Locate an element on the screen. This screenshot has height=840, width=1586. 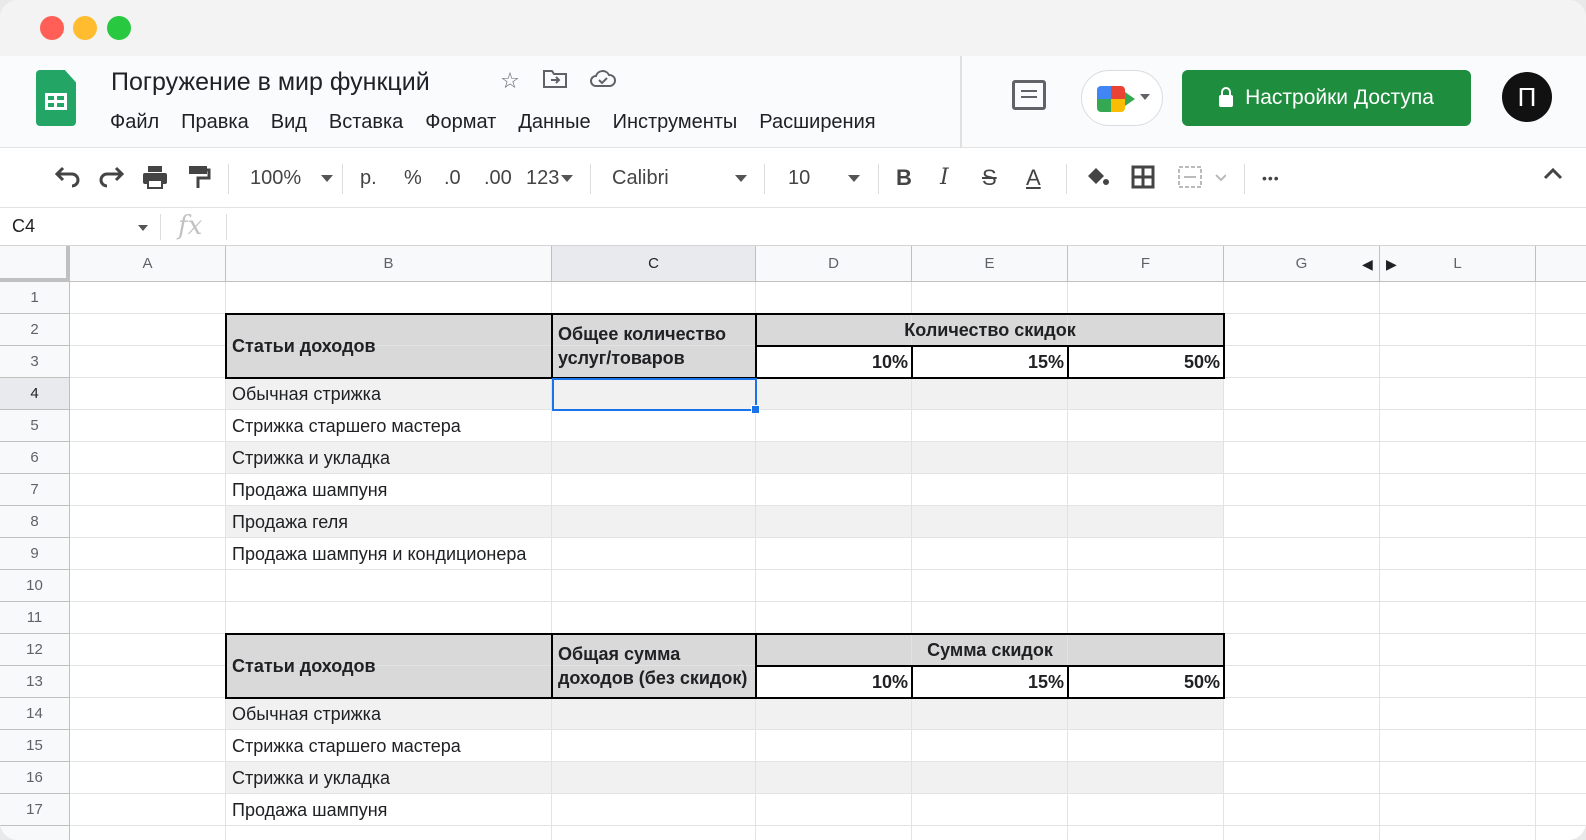
font-size-select: 10 is located at coordinates (824, 178).